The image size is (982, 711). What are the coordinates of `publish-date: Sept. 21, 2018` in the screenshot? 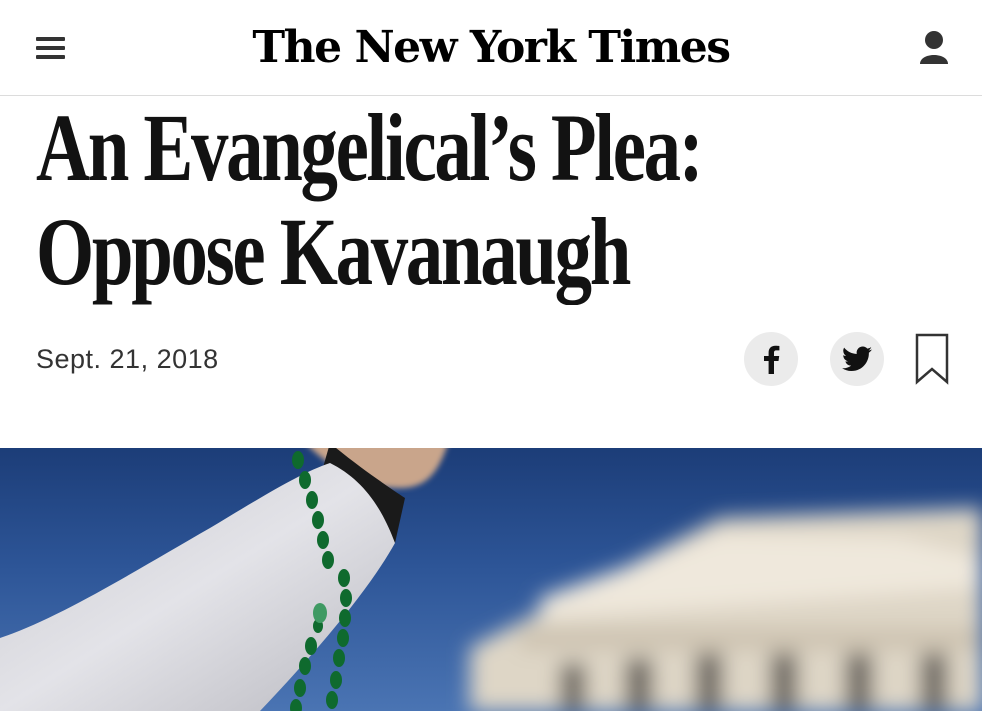 It's located at (127, 359).